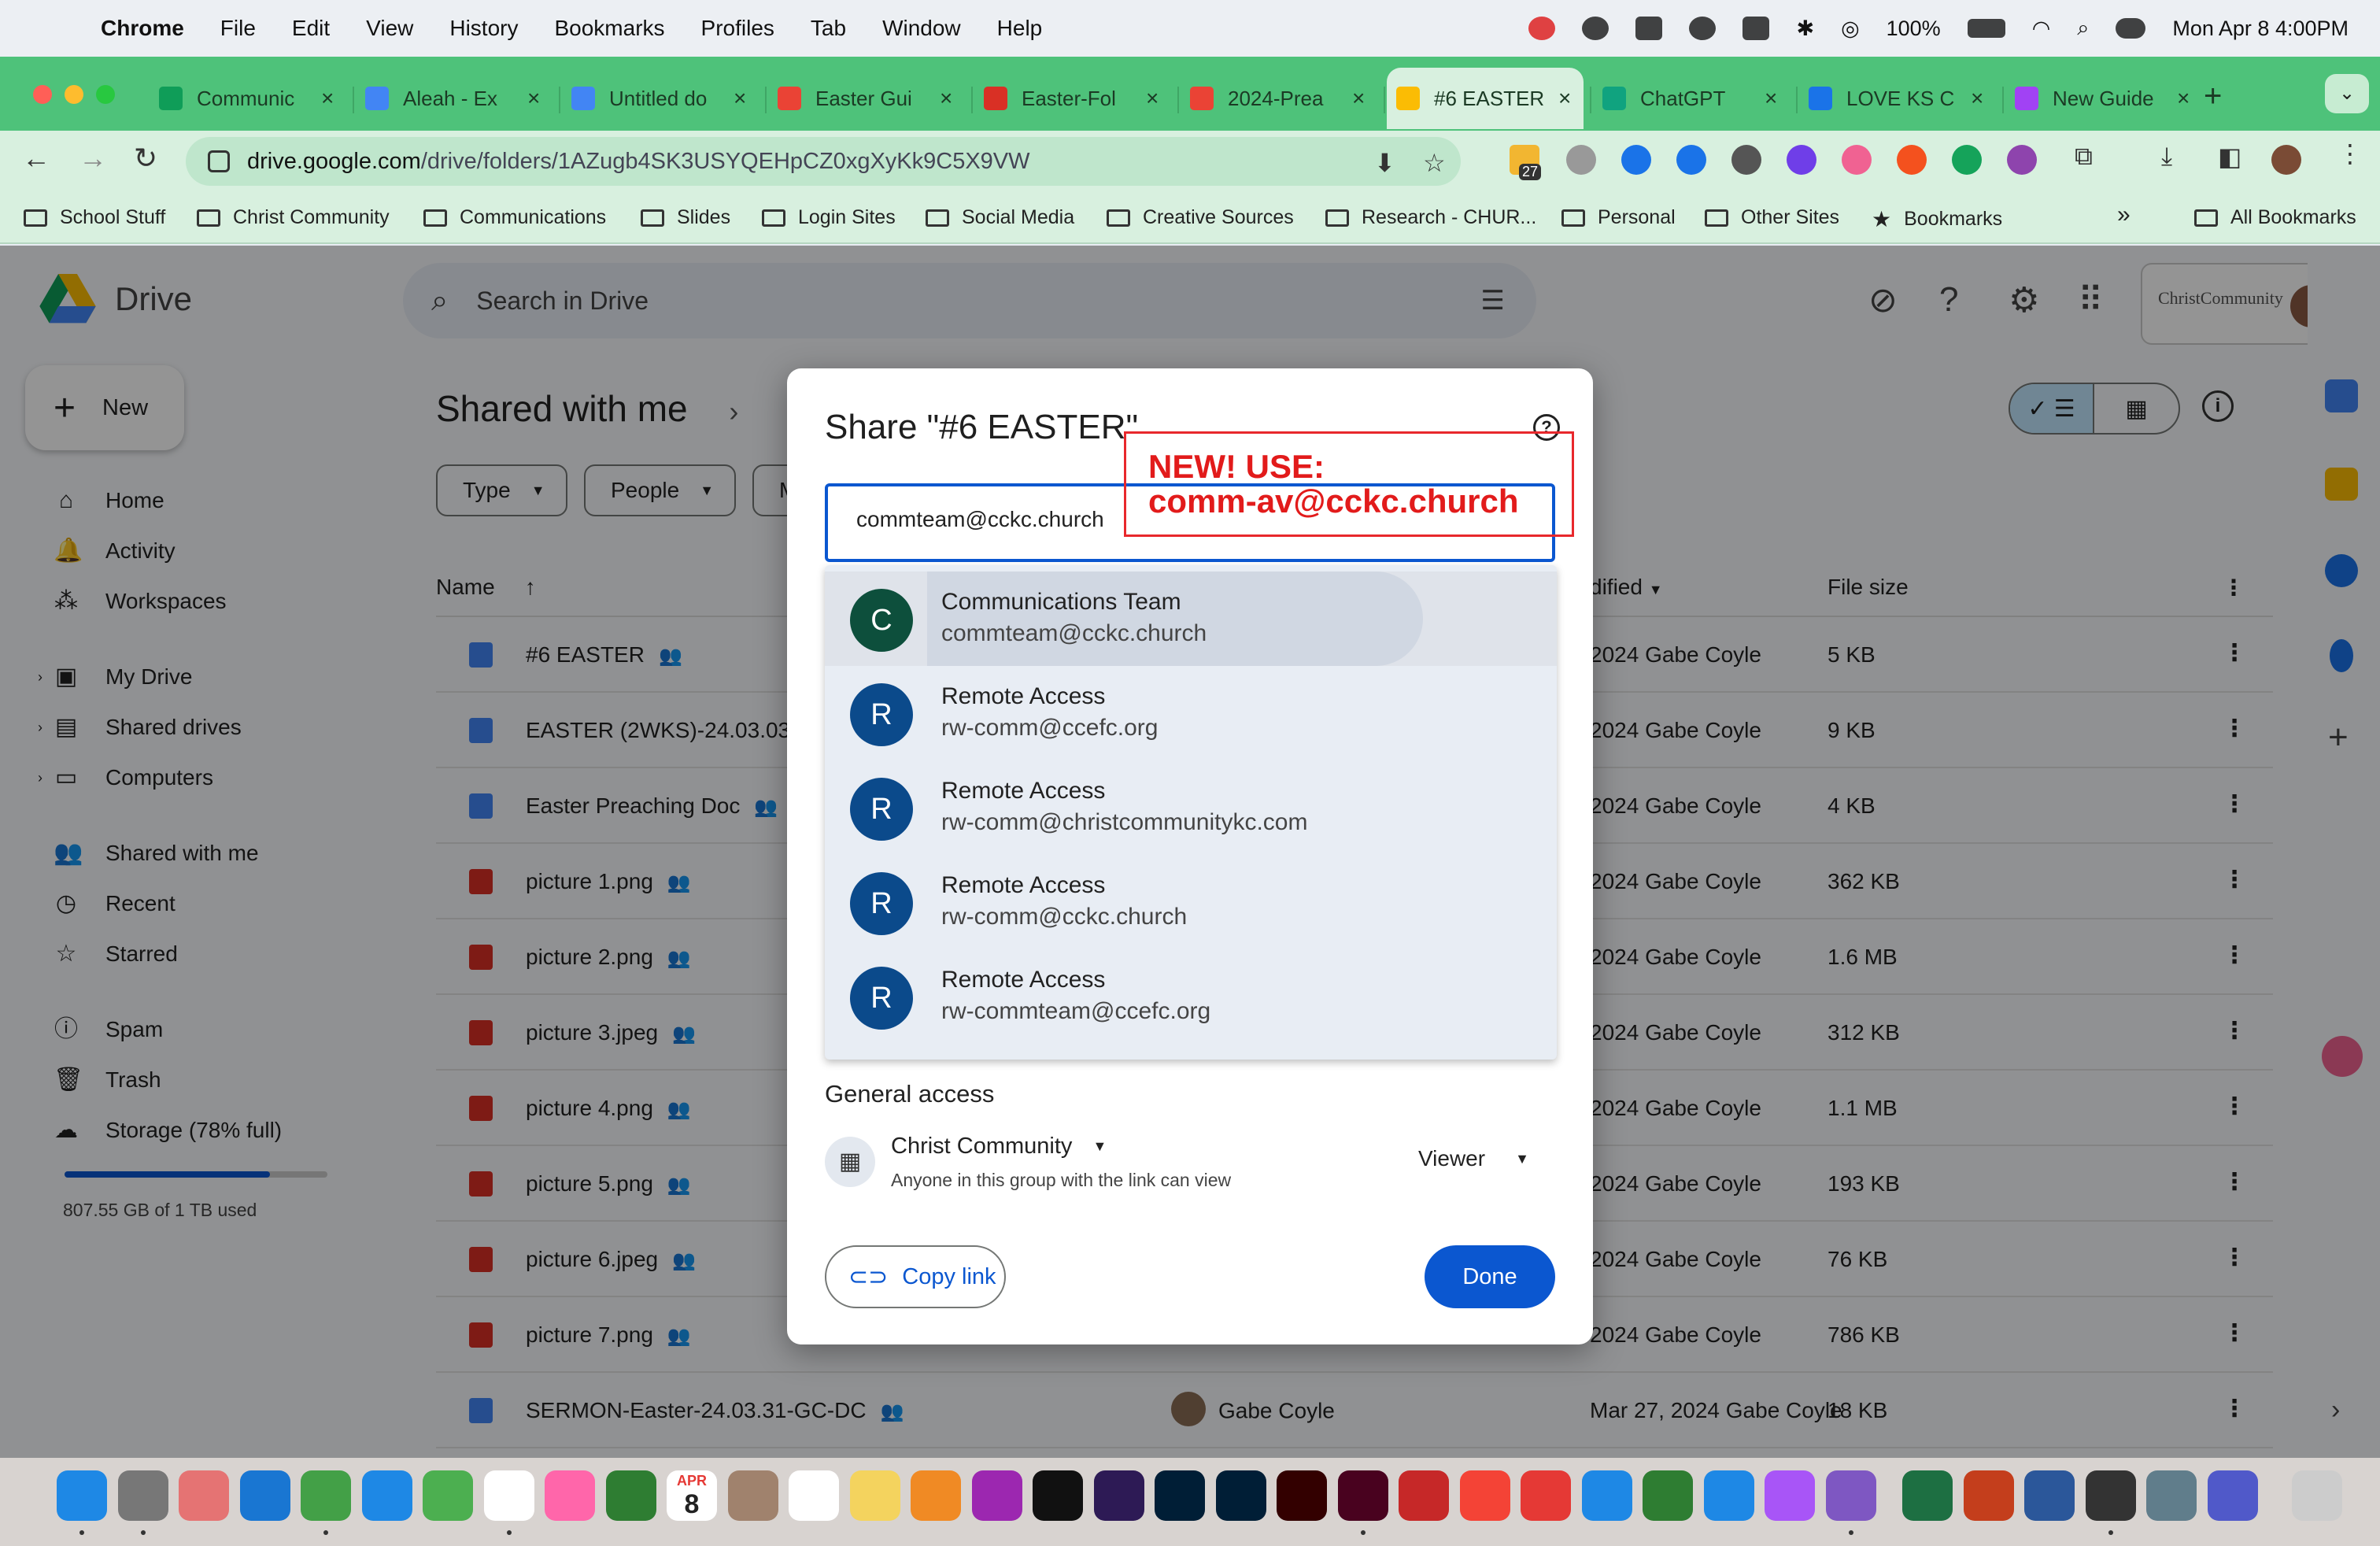  I want to click on menu-extra-icon, so click(1649, 28).